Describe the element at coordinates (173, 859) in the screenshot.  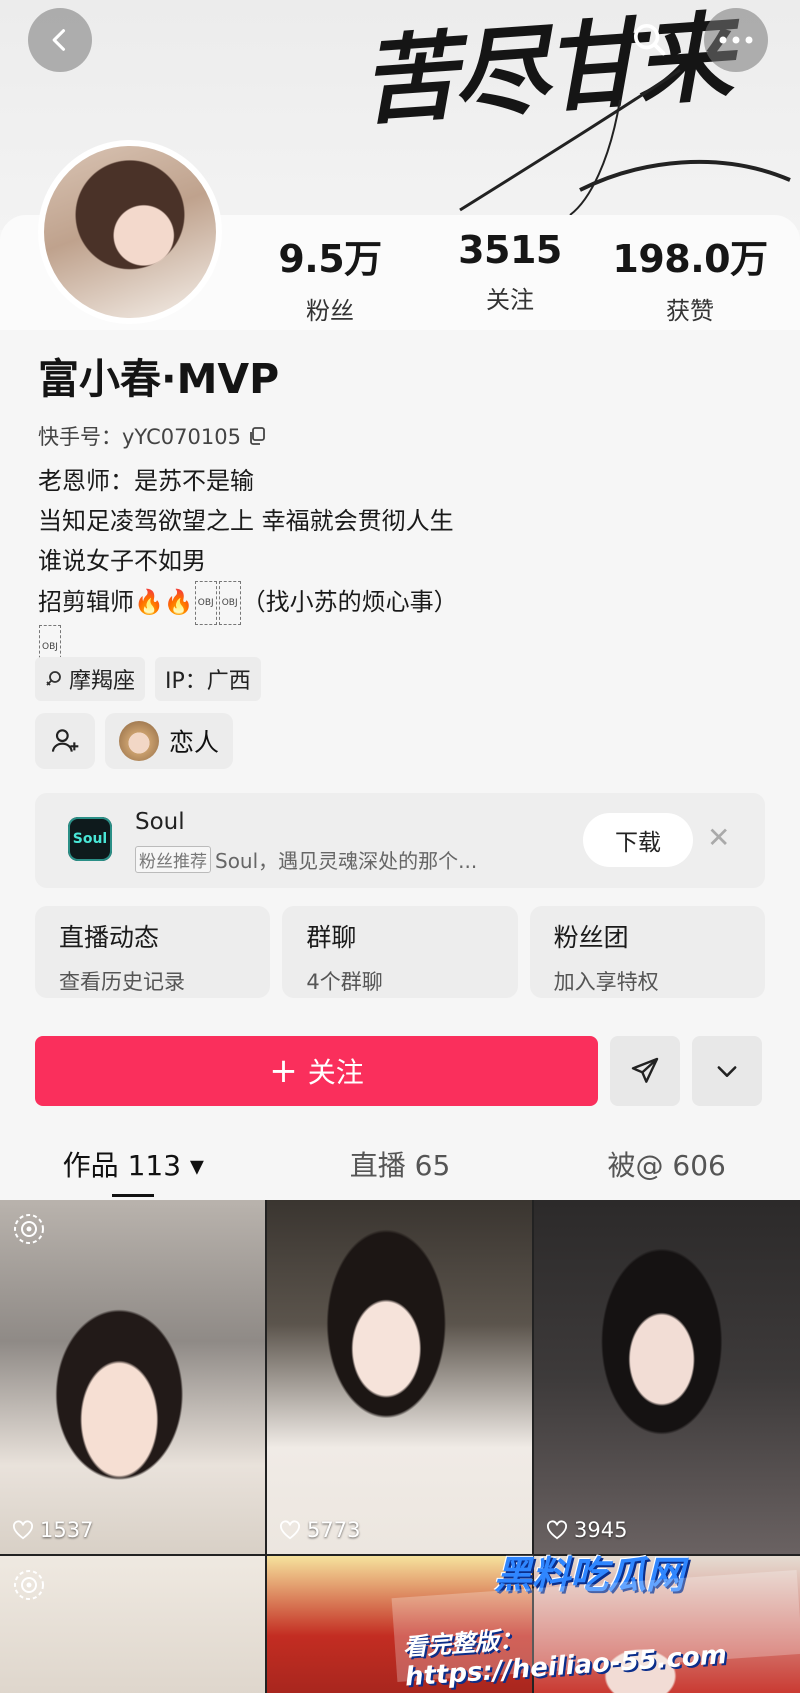
I see `ad-badge: 粉丝推荐` at that location.